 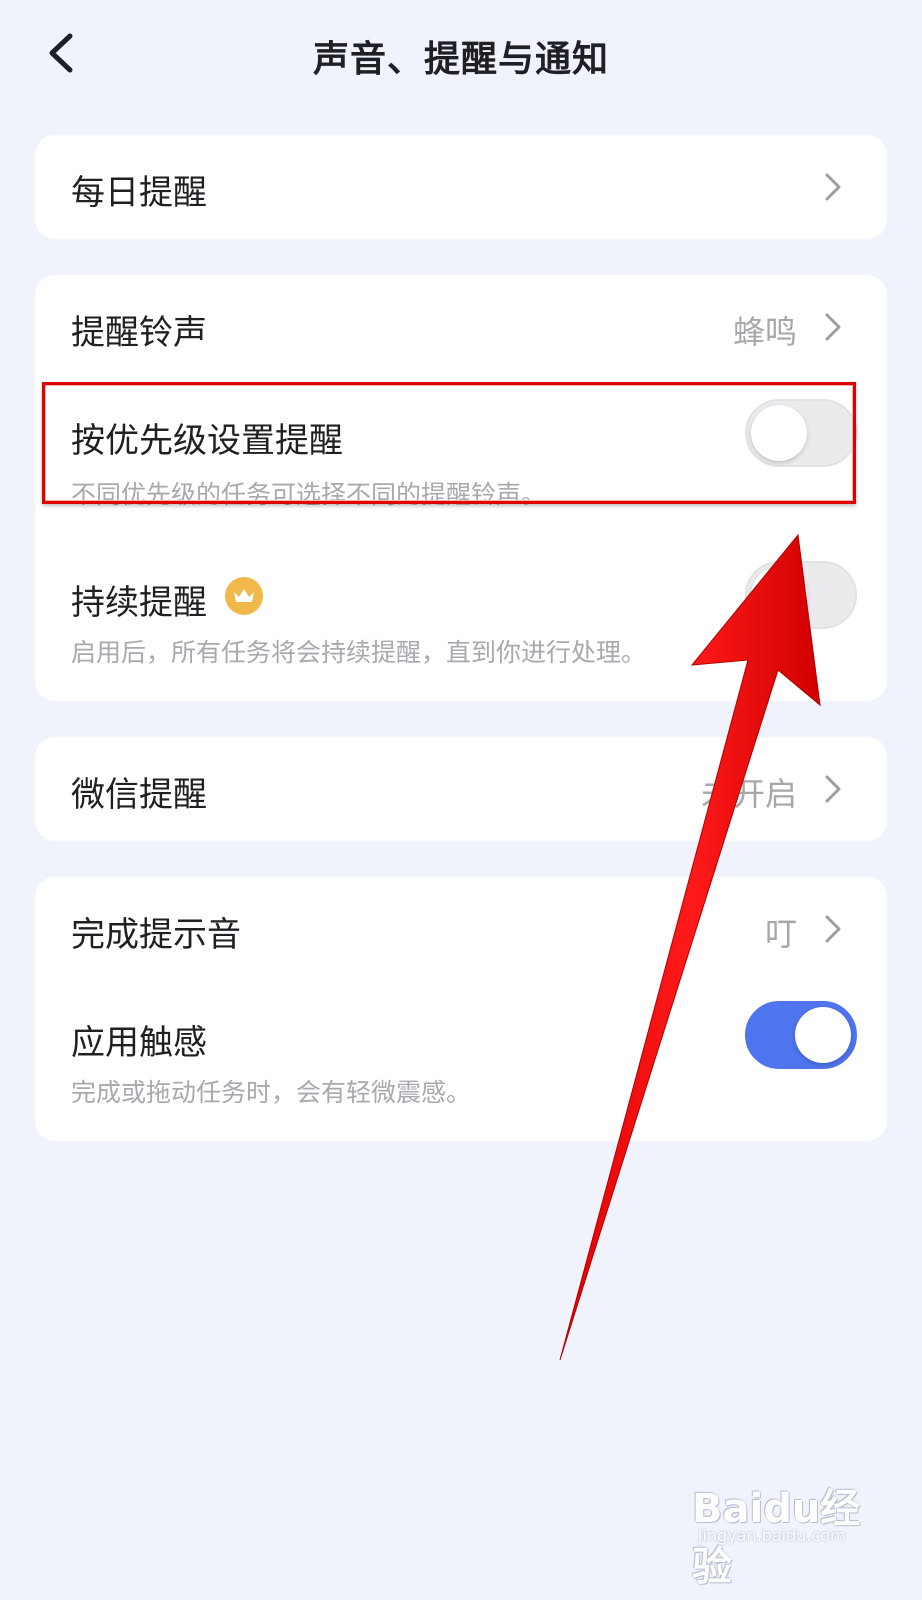 I want to click on continuous-reminder-toggle, so click(x=801, y=595).